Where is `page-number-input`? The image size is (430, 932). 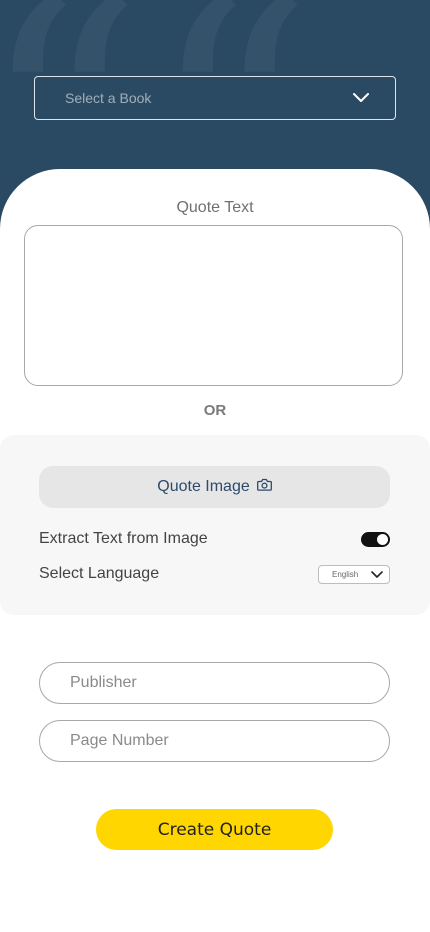 page-number-input is located at coordinates (214, 741).